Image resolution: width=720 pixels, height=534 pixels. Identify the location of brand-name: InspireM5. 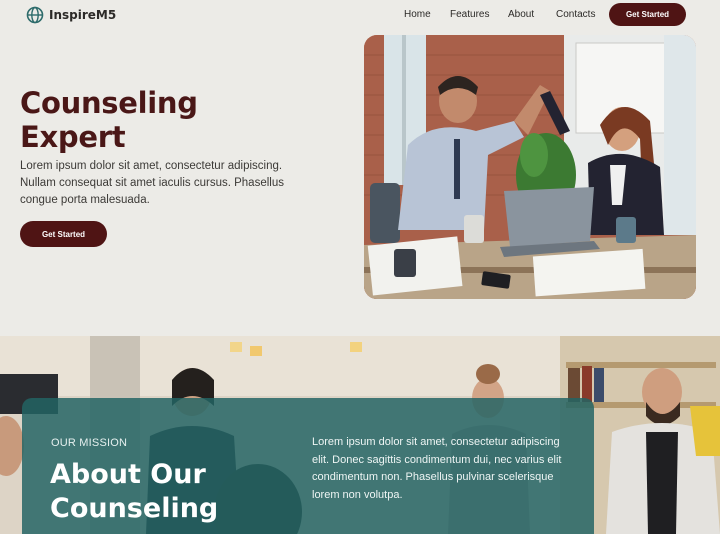
(83, 15).